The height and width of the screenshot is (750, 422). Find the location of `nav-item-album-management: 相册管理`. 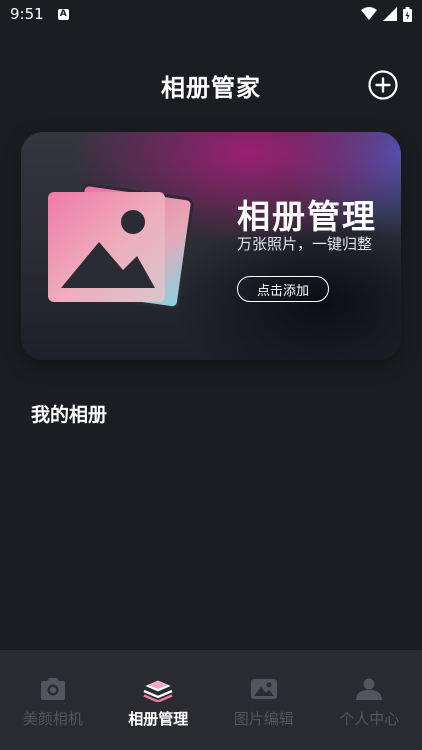

nav-item-album-management: 相册管理 is located at coordinates (159, 700).